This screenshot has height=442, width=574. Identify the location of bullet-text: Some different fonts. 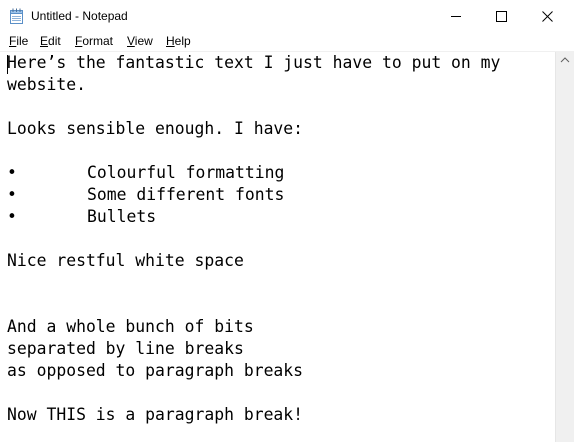
(186, 194).